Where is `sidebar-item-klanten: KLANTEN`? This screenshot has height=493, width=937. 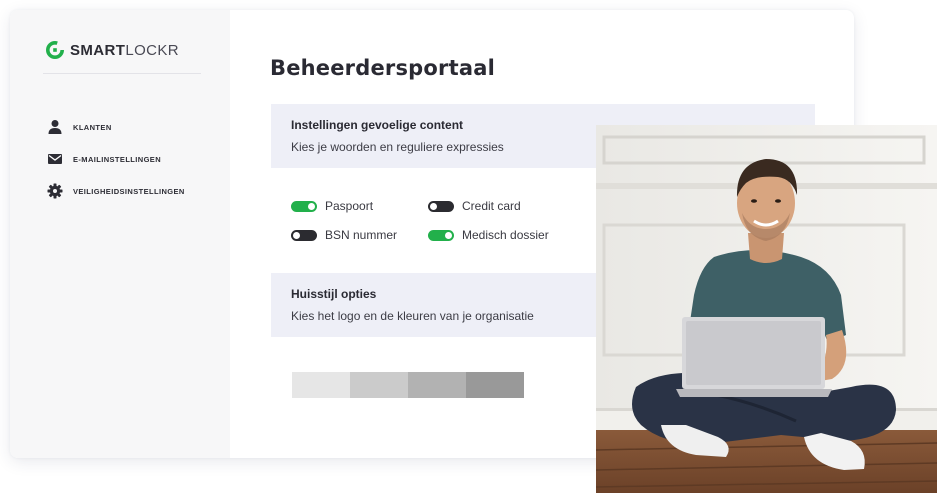
sidebar-item-klanten: KLANTEN is located at coordinates (79, 127).